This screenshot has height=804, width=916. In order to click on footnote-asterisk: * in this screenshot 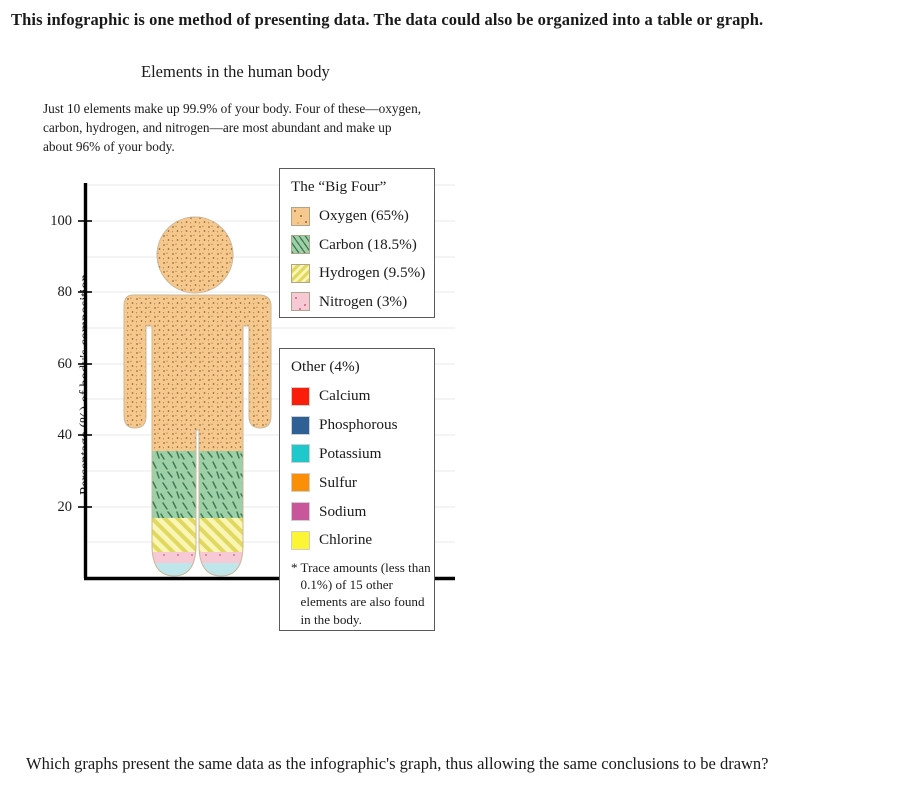, I will do `click(294, 567)`.